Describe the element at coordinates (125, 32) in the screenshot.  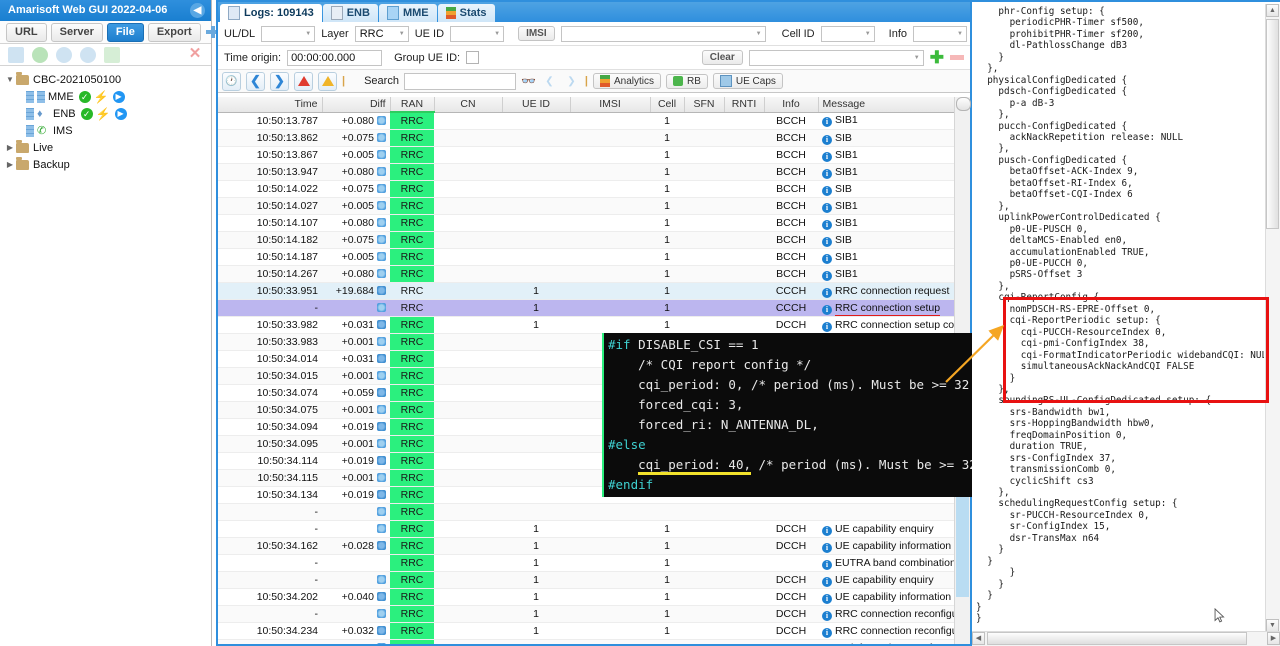
I see `file-button: File` at that location.